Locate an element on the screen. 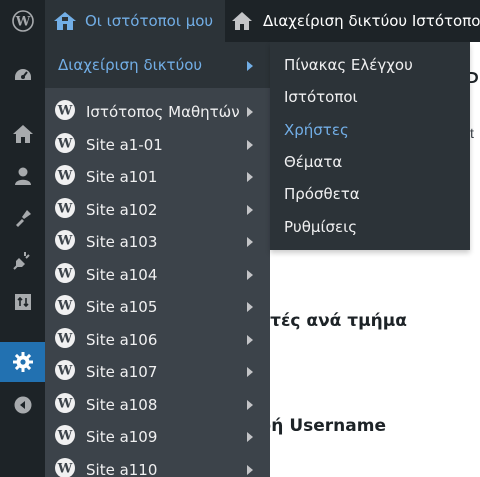 This screenshot has height=477, width=480. site-item-label: Site a106 is located at coordinates (122, 339).